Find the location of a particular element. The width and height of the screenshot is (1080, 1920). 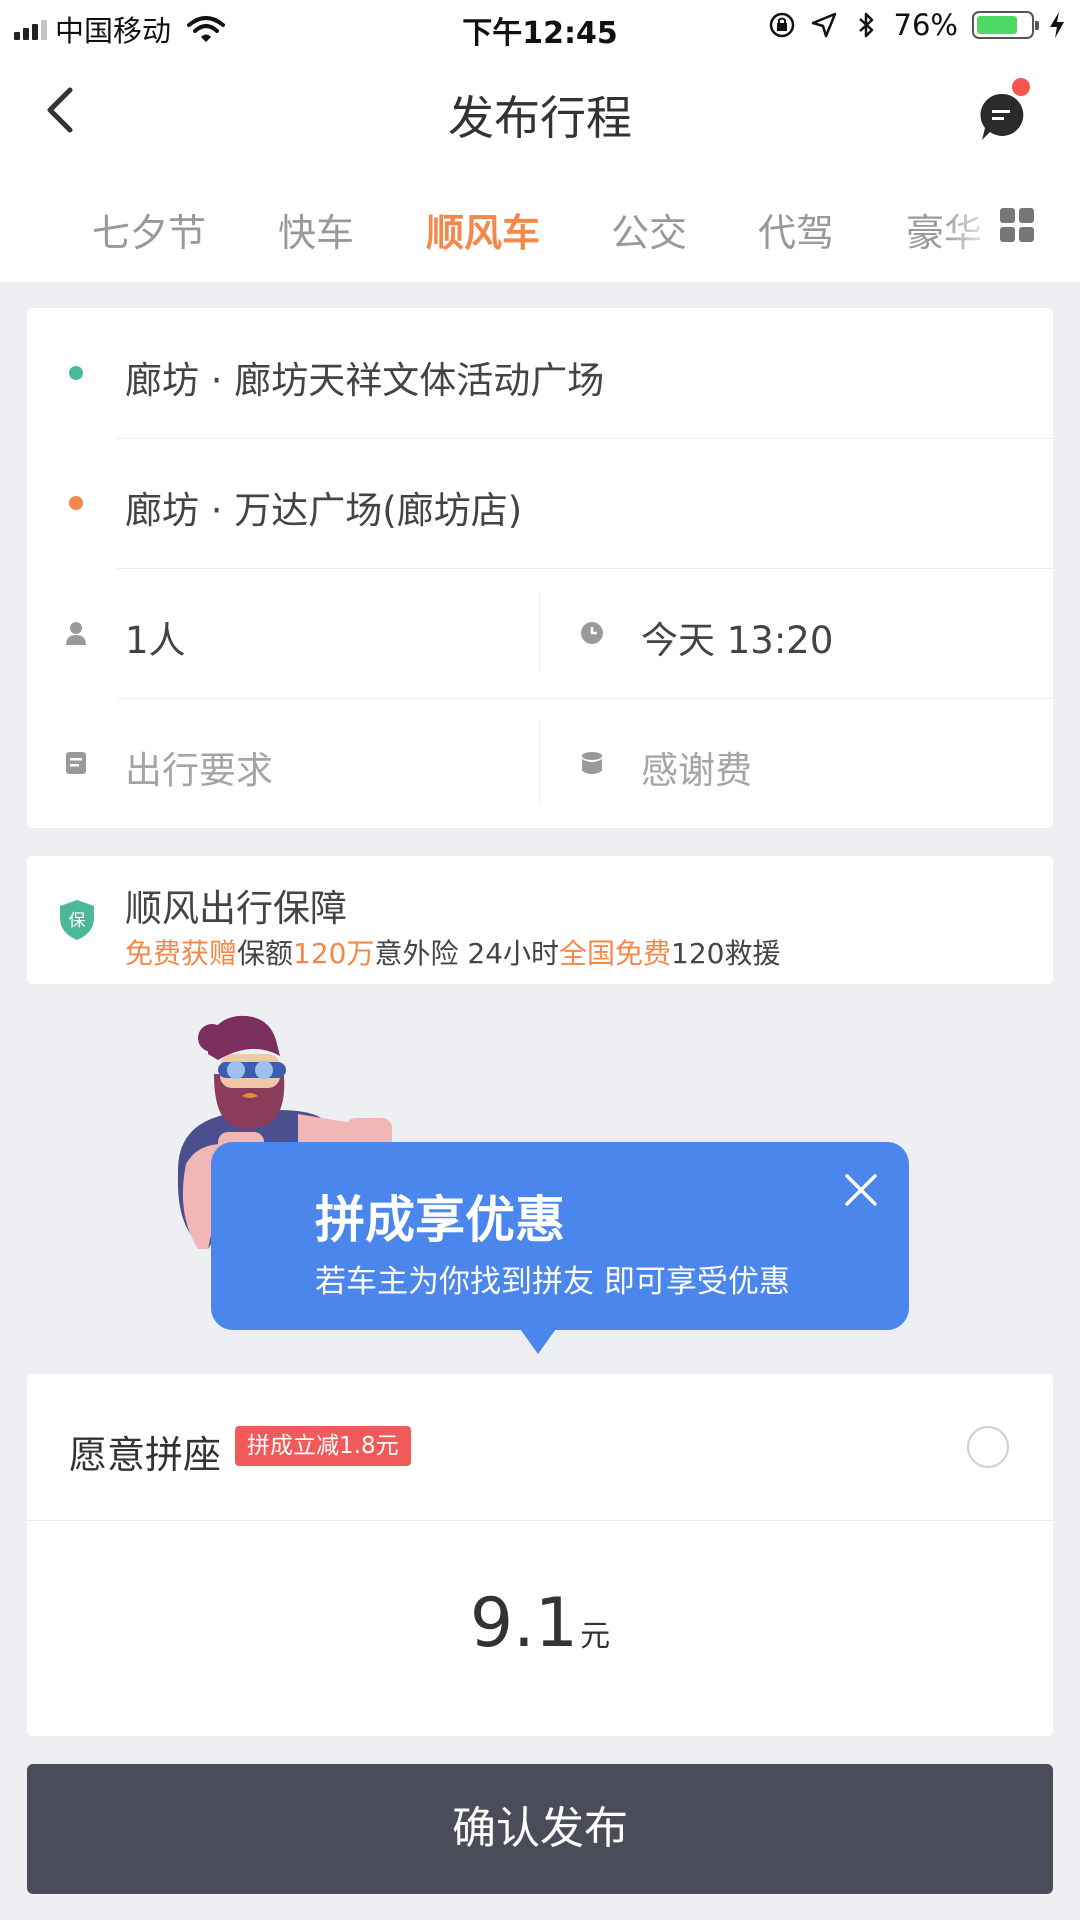

tab-express: 快车 is located at coordinates (316, 229).